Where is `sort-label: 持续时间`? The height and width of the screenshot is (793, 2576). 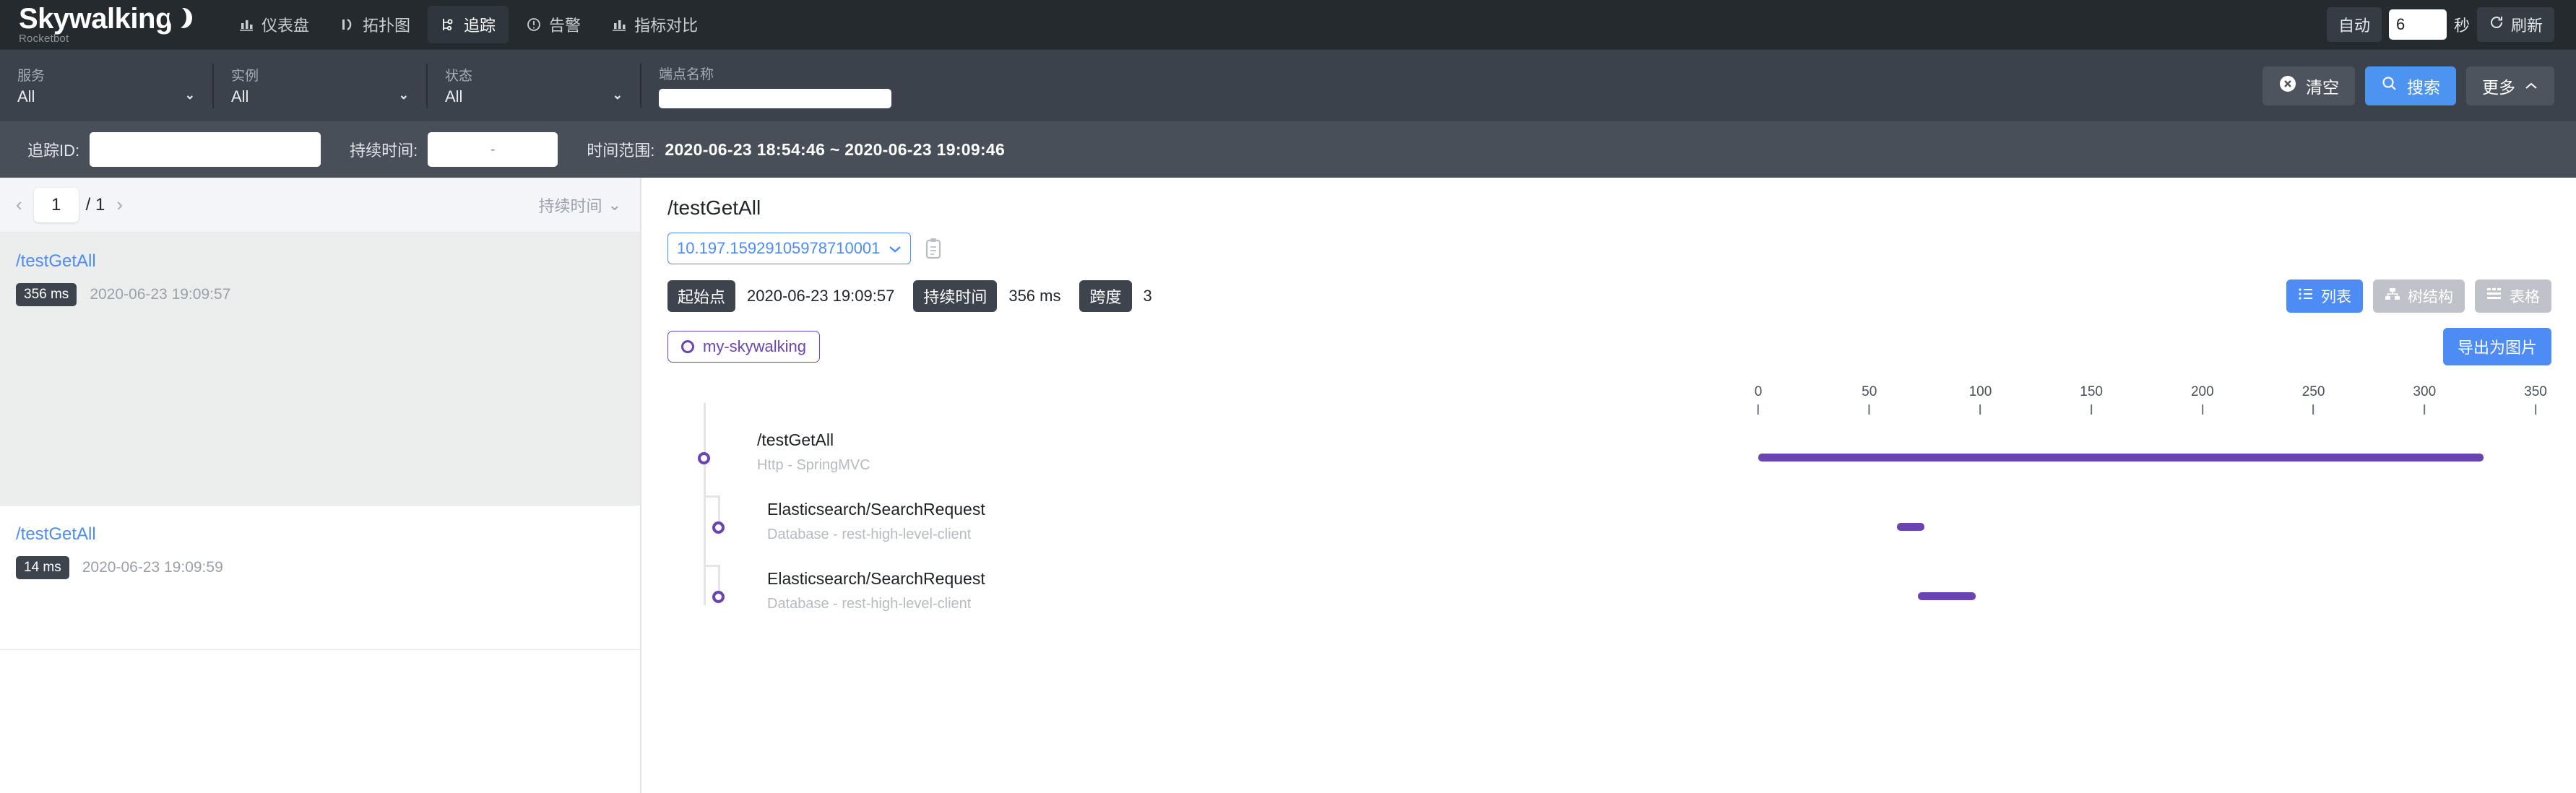 sort-label: 持续时间 is located at coordinates (570, 205).